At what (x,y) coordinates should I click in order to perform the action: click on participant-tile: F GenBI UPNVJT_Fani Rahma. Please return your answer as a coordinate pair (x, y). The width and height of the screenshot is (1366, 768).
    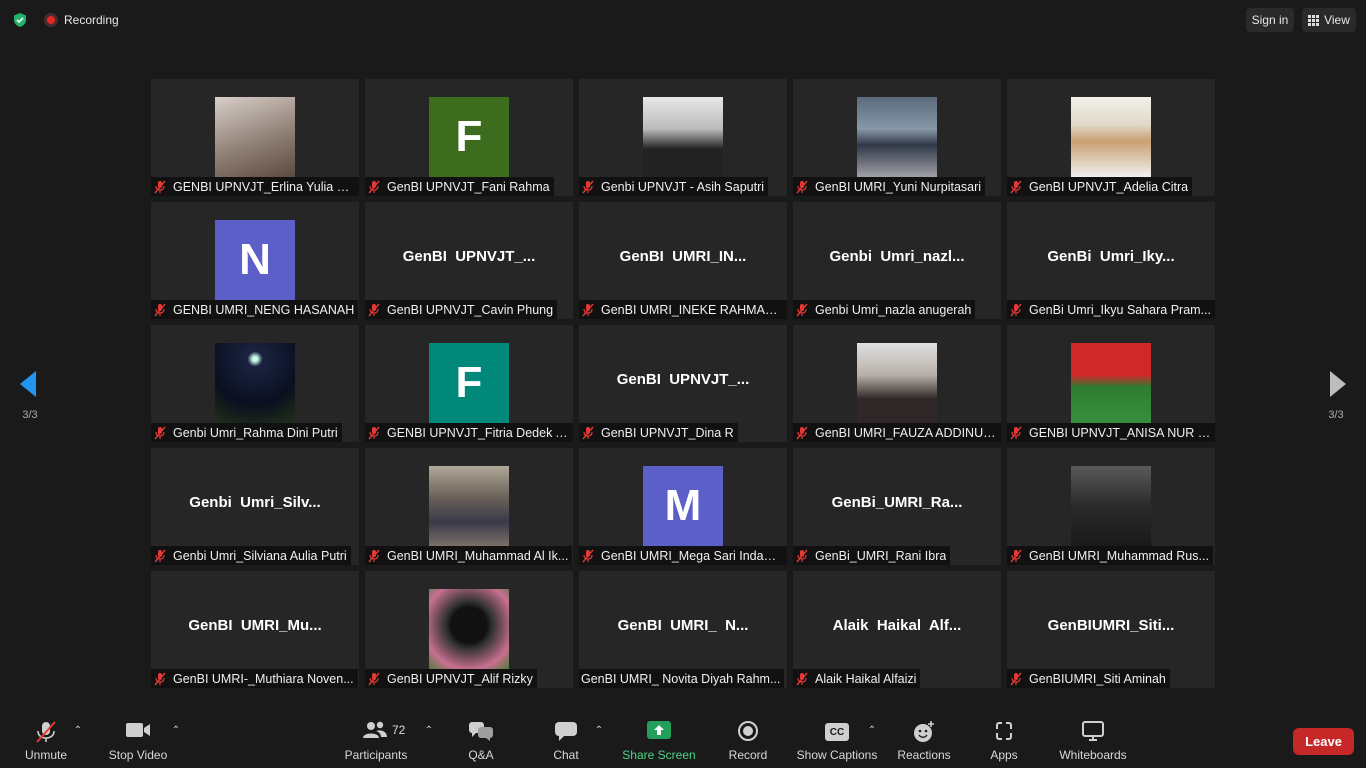
    Looking at the image, I should click on (469, 137).